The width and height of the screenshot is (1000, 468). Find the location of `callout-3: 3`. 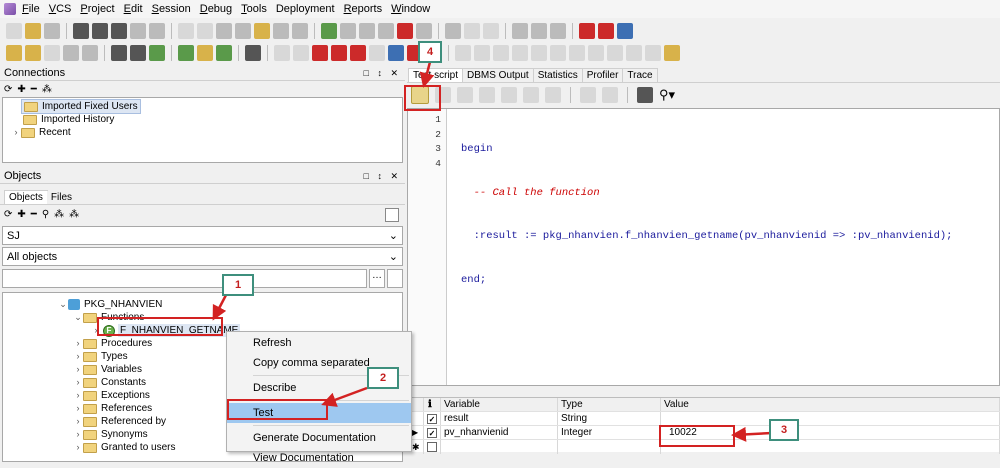

callout-3: 3 is located at coordinates (784, 430).